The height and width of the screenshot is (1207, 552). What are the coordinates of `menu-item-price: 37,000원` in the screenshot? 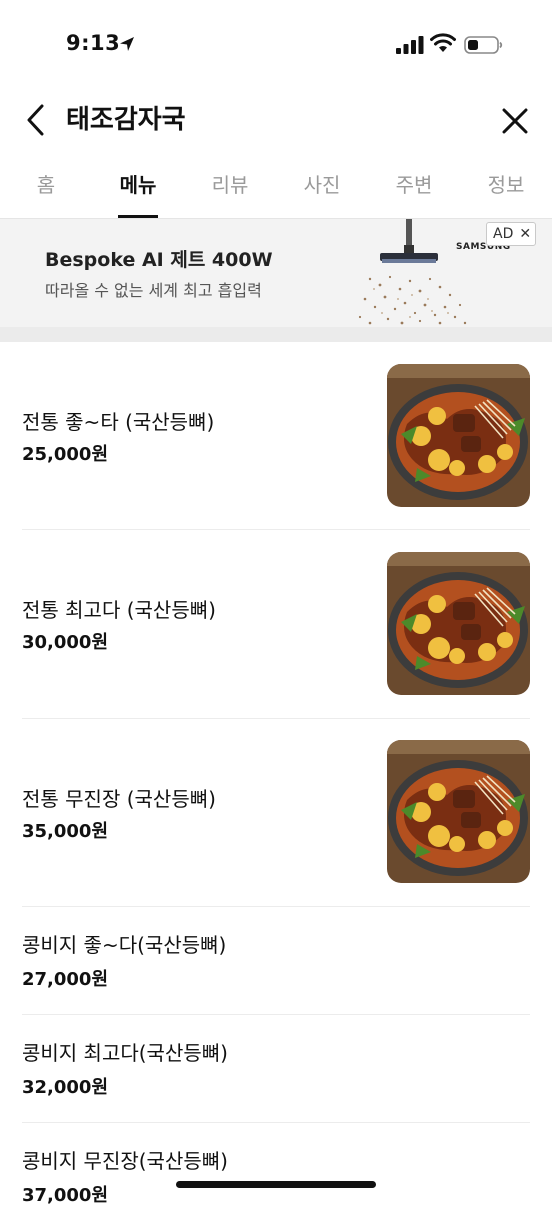 It's located at (65, 1195).